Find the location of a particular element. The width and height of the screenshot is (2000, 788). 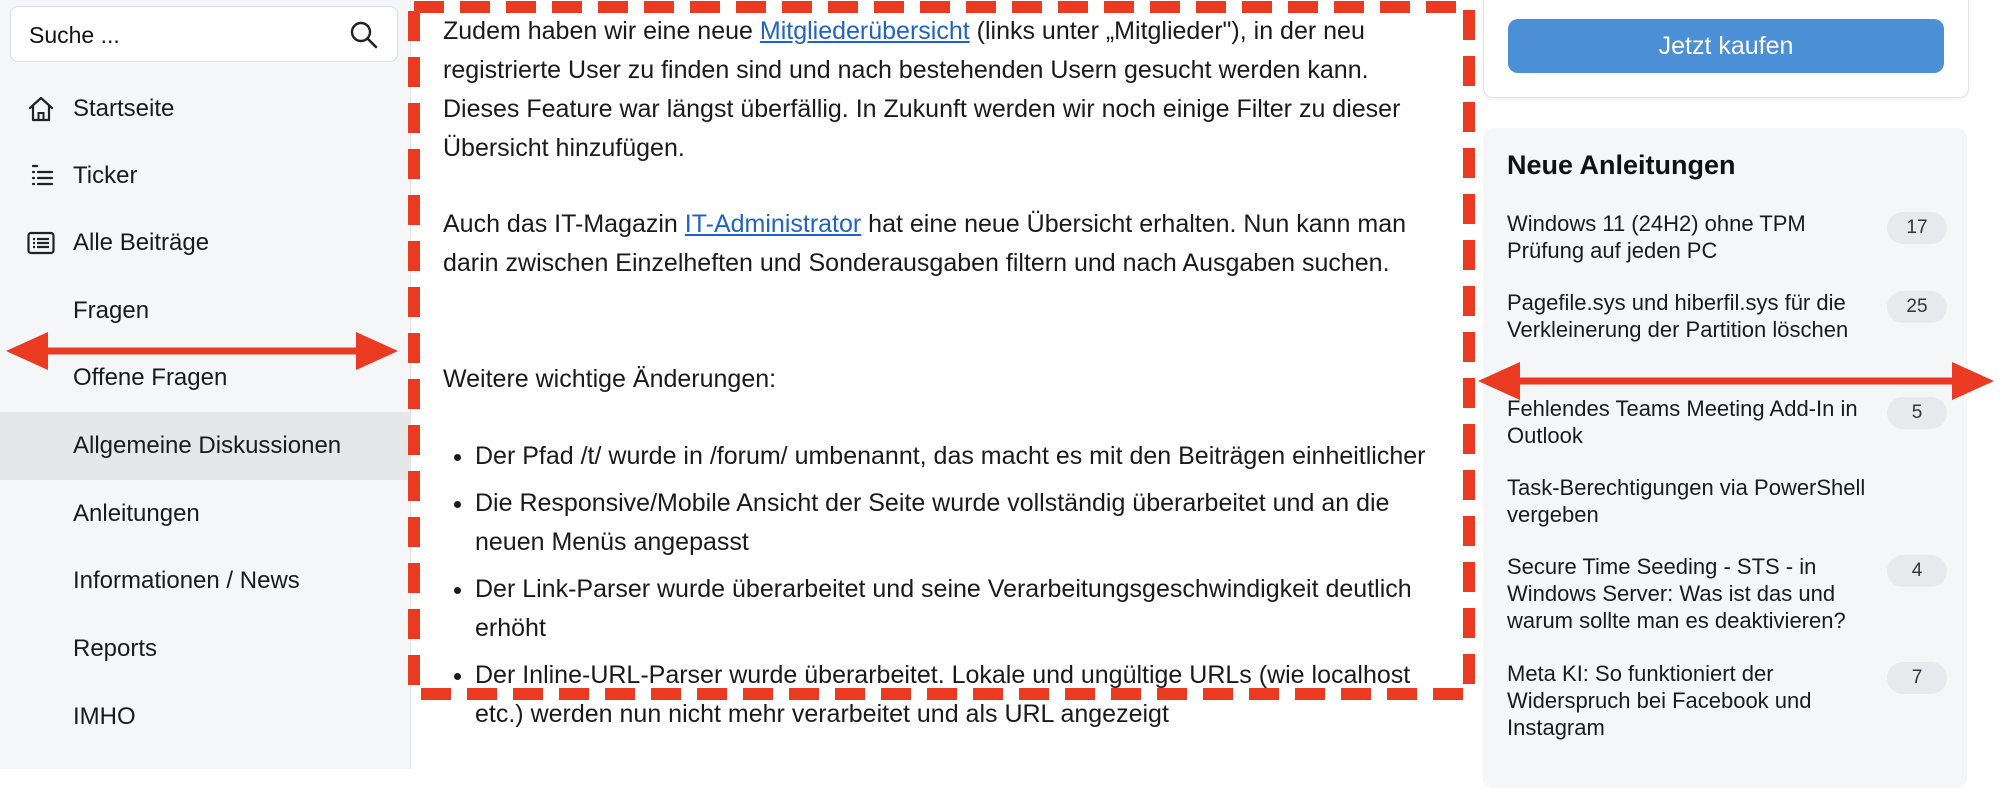

text: Auch das IT-Magazin is located at coordinates (564, 224).